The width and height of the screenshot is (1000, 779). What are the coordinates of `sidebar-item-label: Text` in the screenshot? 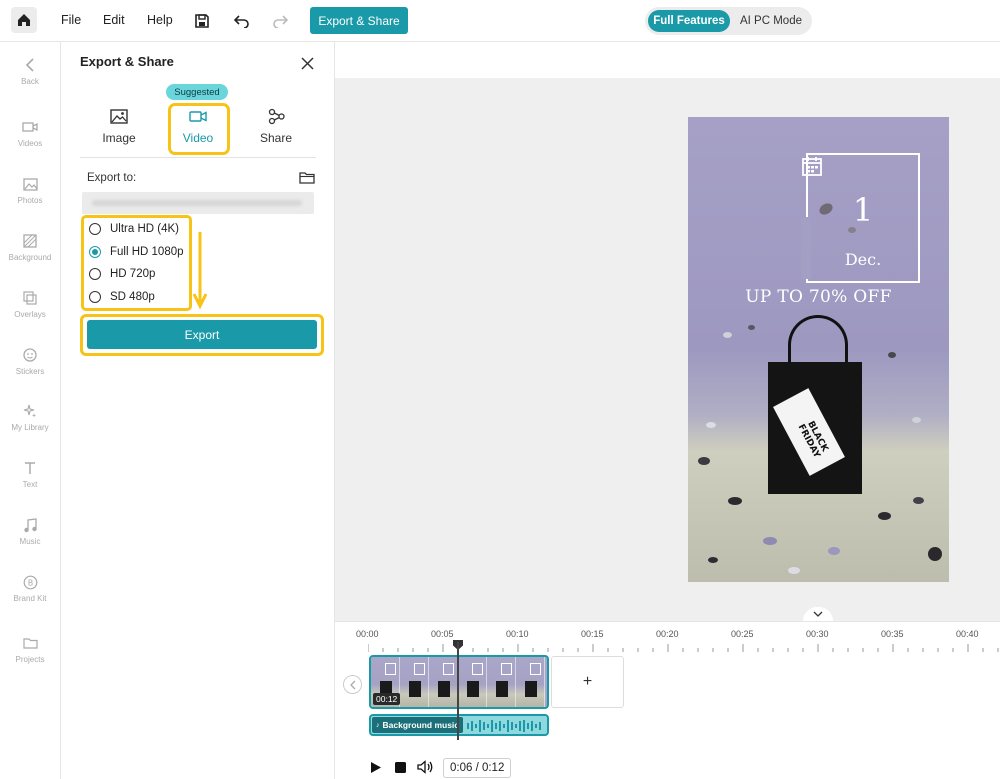 It's located at (30, 484).